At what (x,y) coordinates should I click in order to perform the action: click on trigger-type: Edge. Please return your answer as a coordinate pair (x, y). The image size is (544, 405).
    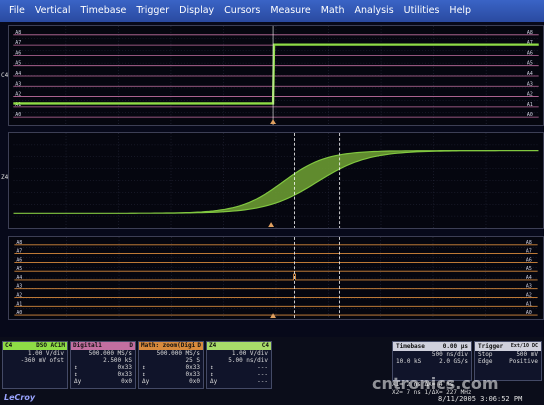
    Looking at the image, I should click on (485, 361).